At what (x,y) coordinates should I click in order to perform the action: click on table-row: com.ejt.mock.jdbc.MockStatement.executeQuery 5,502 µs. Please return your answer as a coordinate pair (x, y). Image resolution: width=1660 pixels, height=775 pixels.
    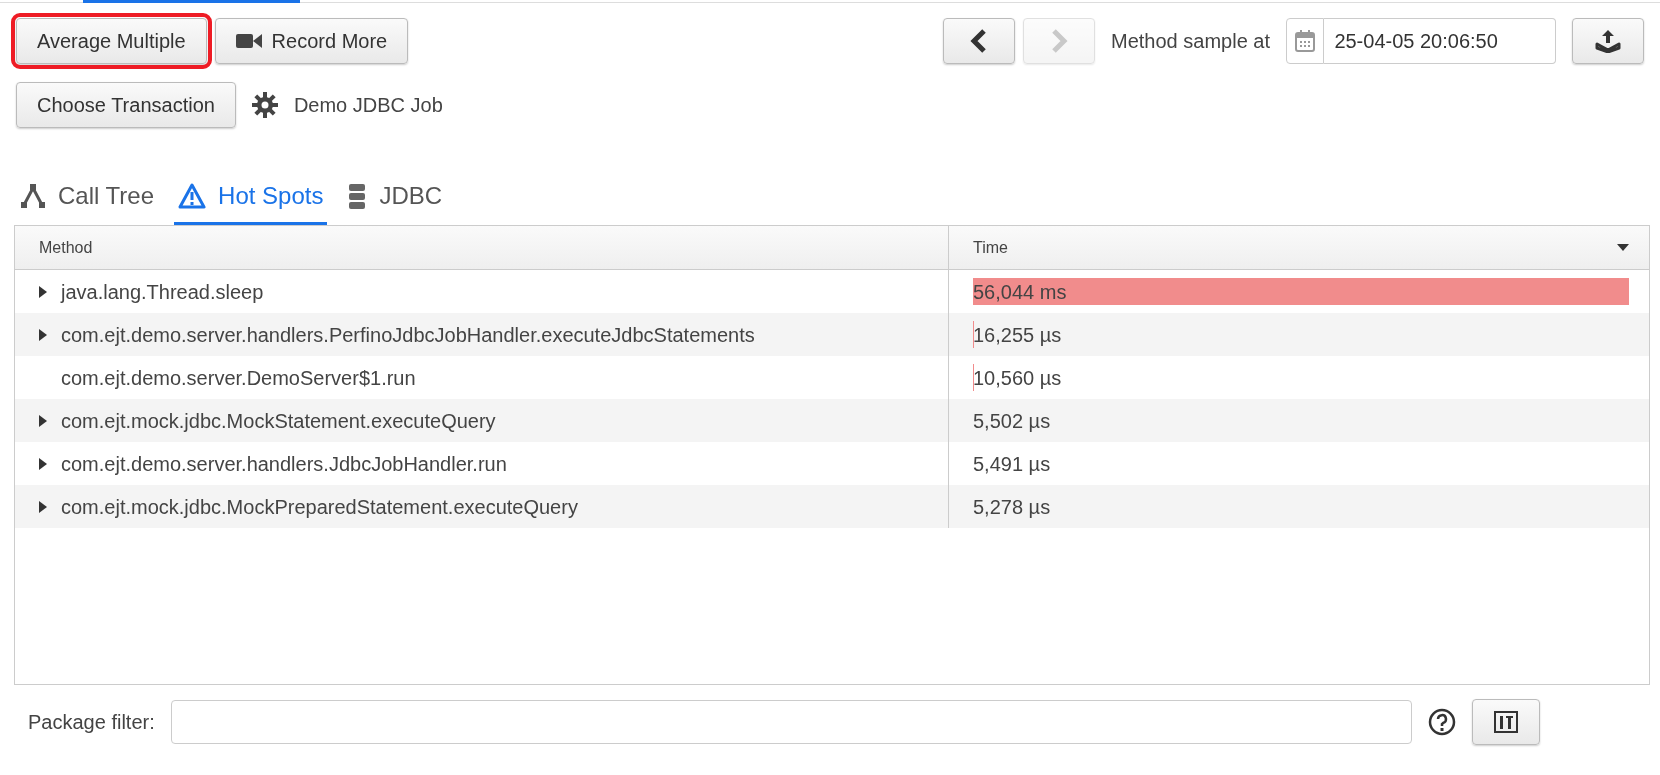
    Looking at the image, I should click on (832, 420).